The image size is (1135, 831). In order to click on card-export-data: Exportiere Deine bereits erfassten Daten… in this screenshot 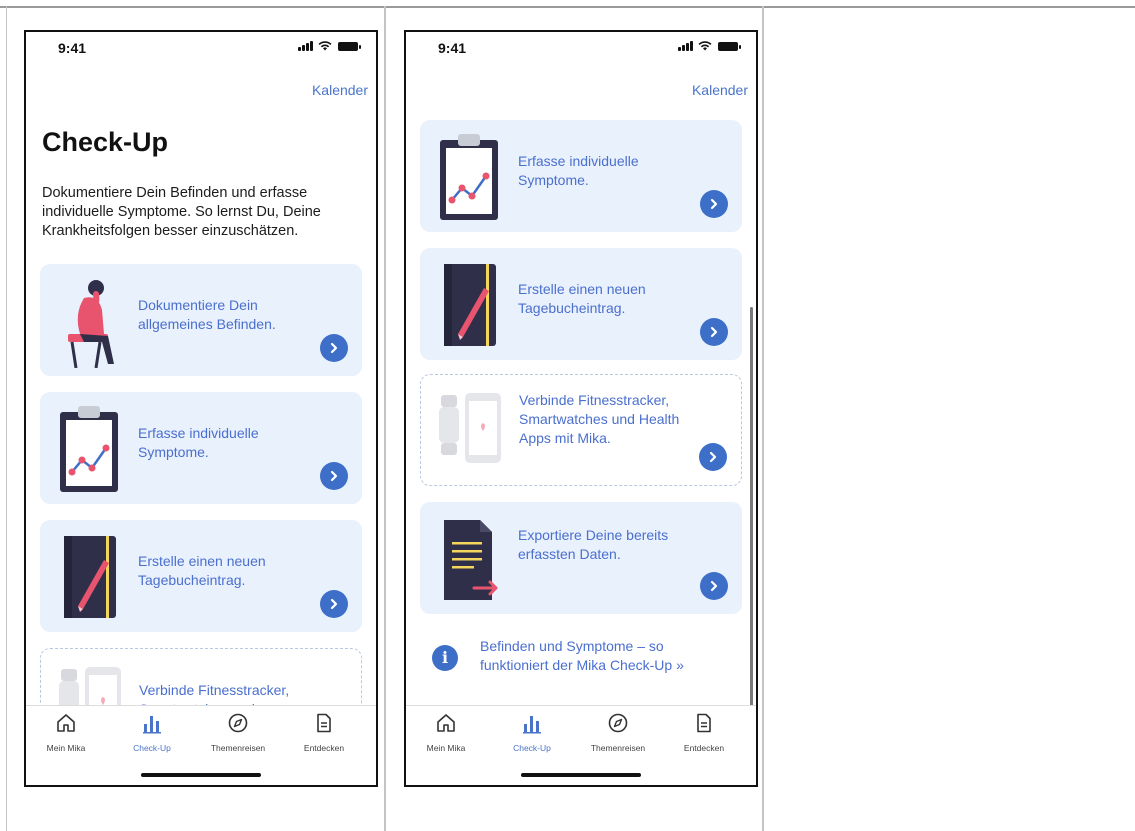, I will do `click(581, 558)`.